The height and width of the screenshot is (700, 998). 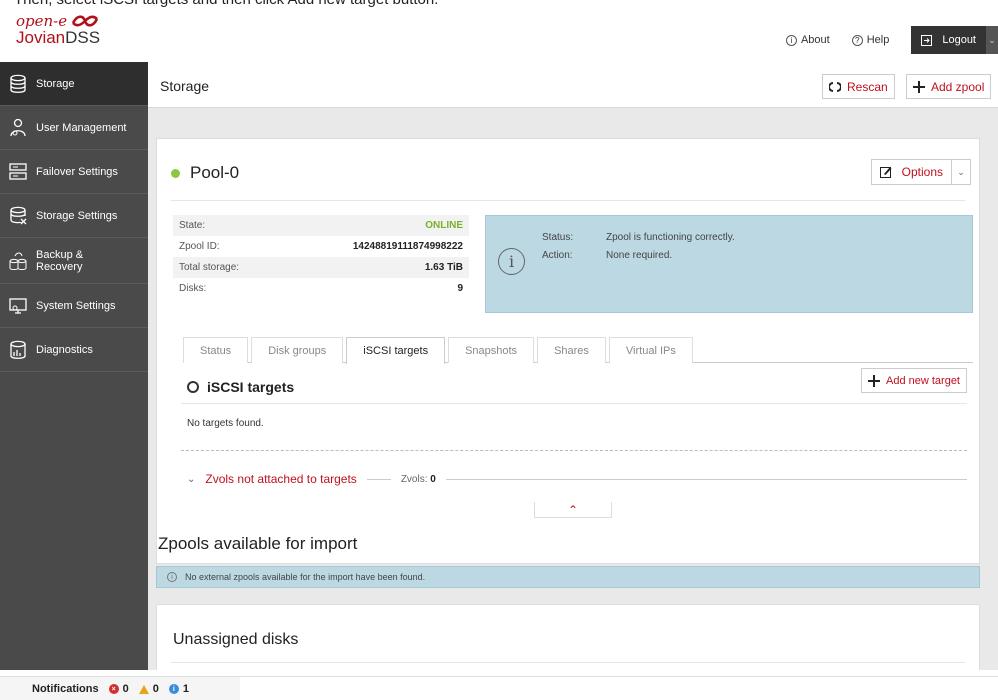 What do you see at coordinates (499, 35) in the screenshot?
I see `top-header: open-e JovianDSS i About ? Help Logout ⌄` at bounding box center [499, 35].